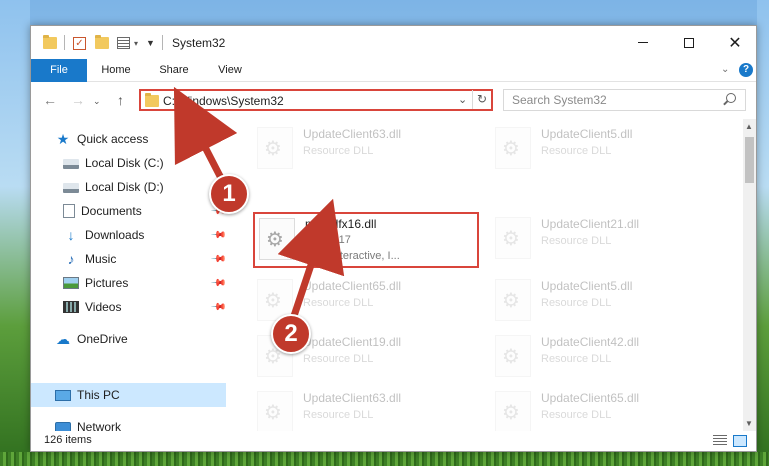  Describe the element at coordinates (63, 139) in the screenshot. I see `star-icon: ★` at that location.